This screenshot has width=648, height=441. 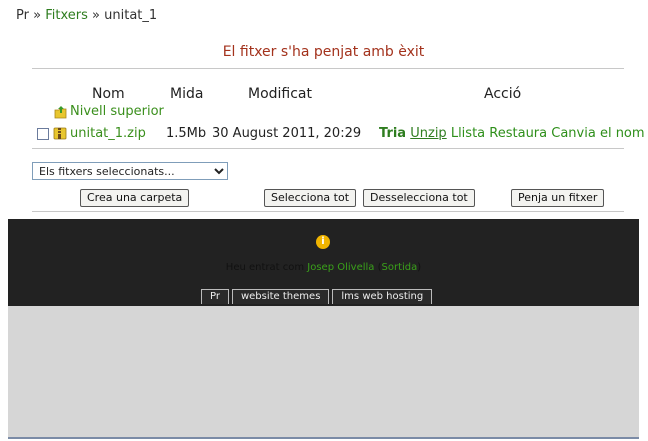 I want to click on file-modified: 30 August 2011, 20:29, so click(x=287, y=133).